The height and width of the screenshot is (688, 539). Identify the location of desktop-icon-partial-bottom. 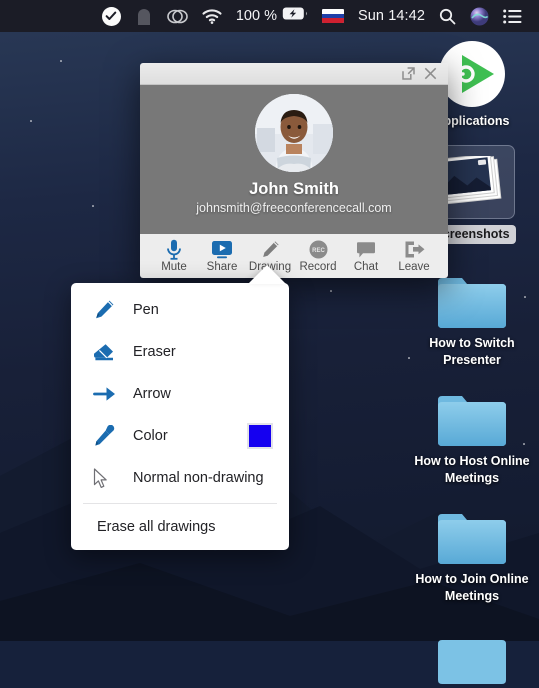
(472, 658).